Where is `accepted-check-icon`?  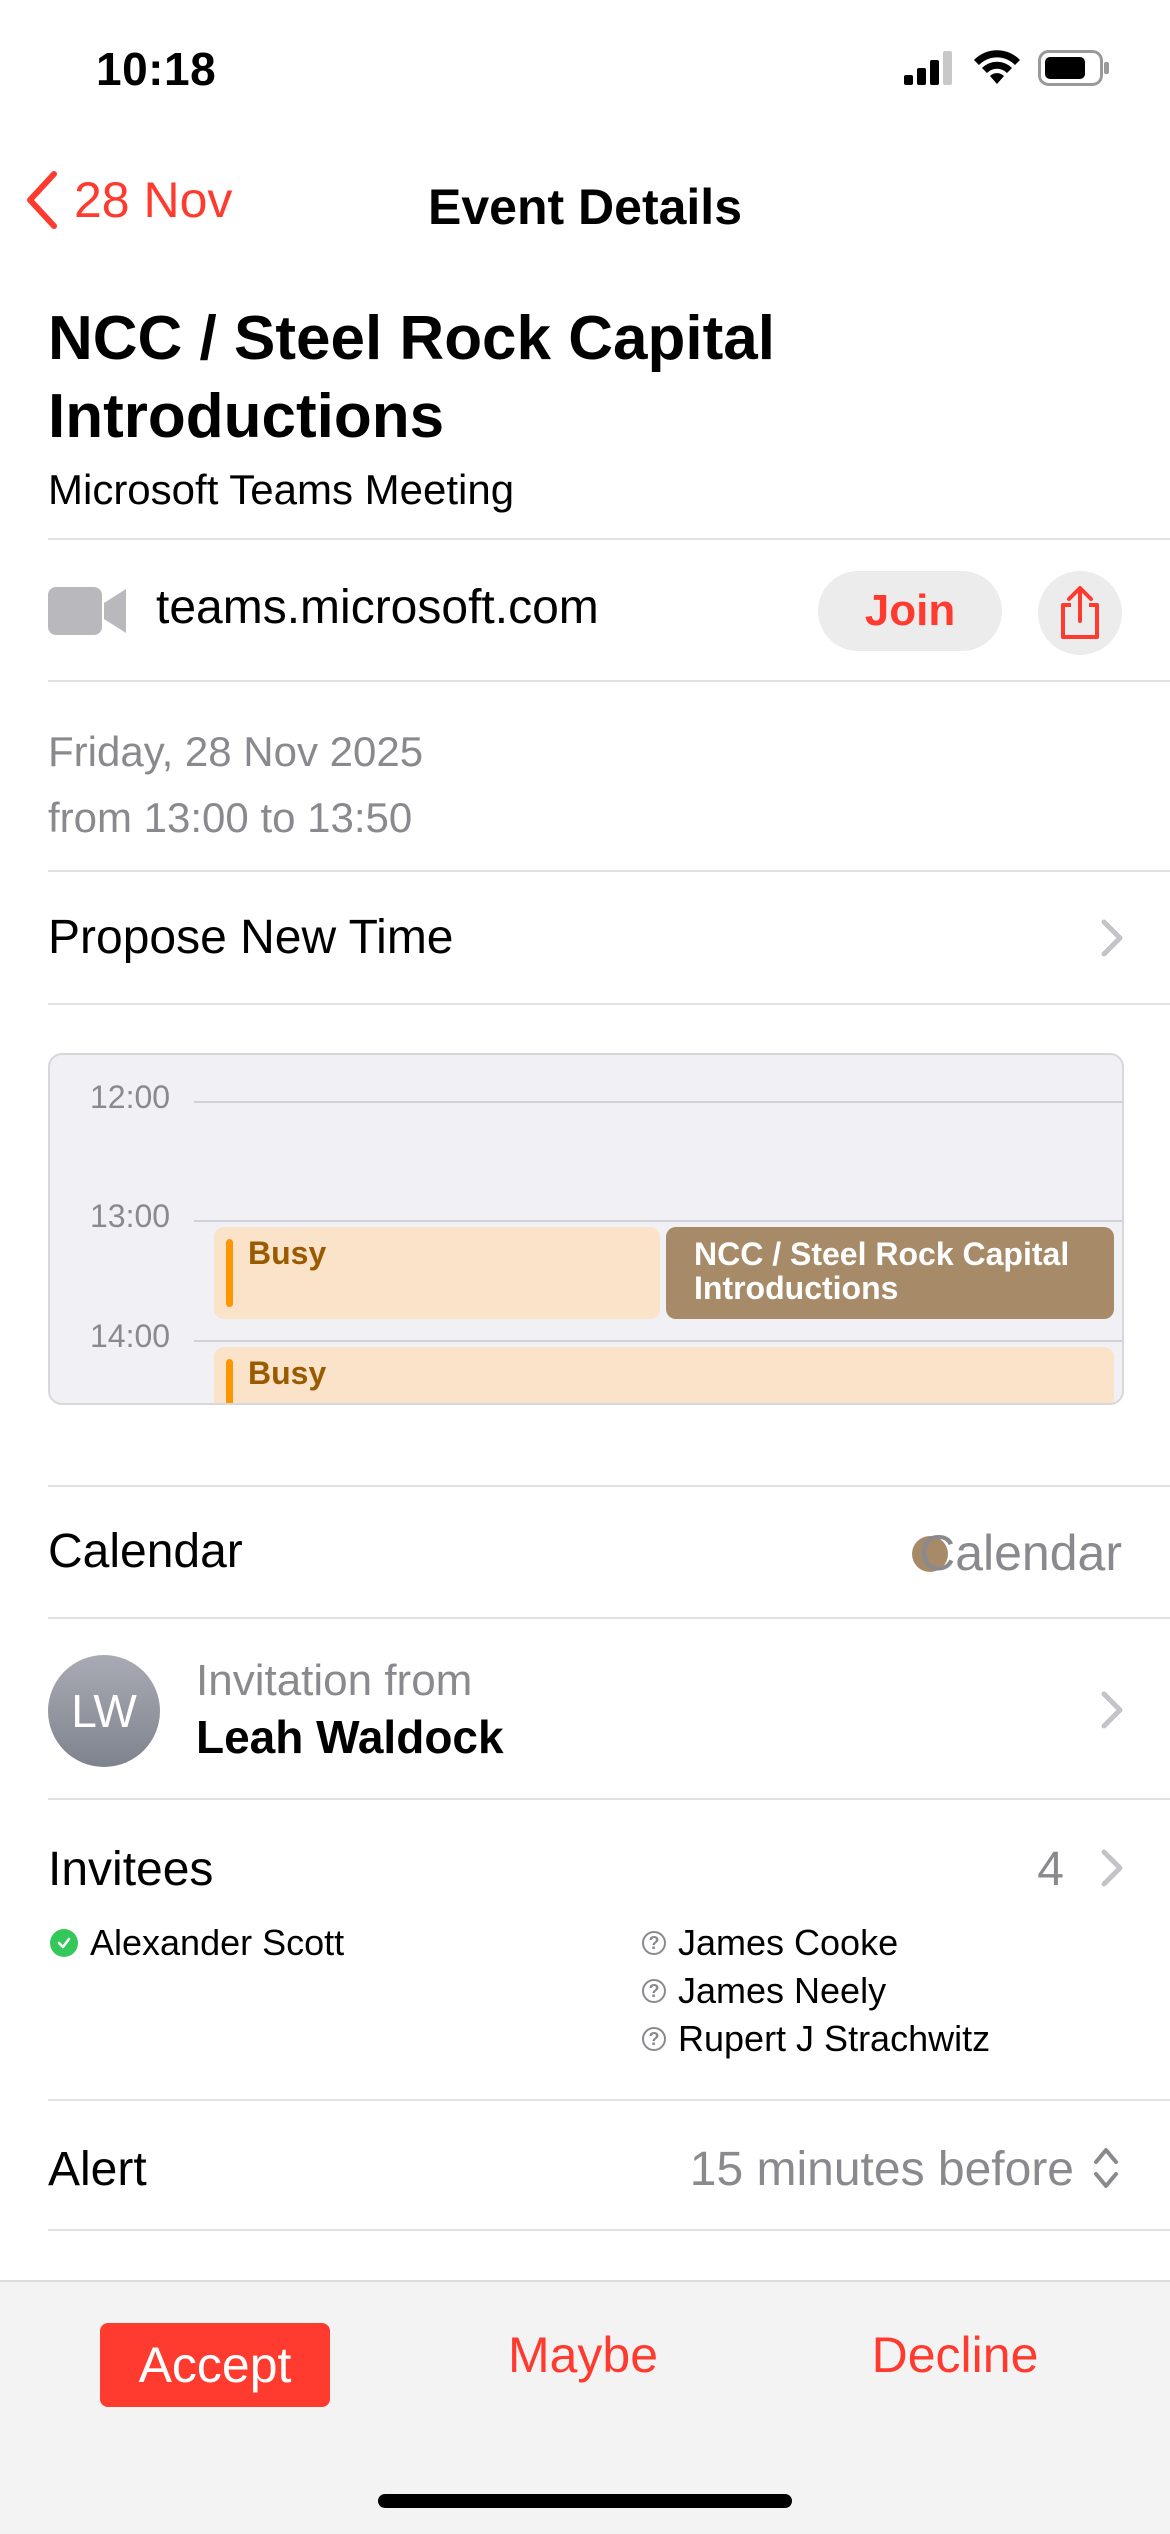
accepted-check-icon is located at coordinates (64, 1943).